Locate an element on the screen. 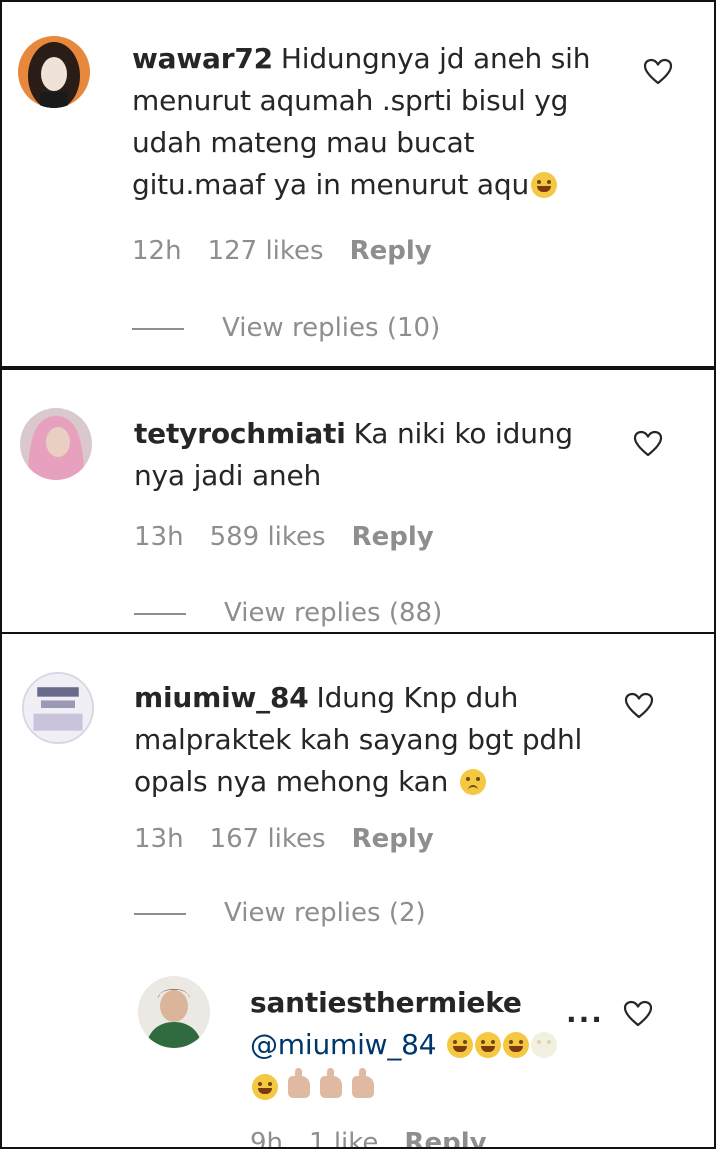  mention-link: @miumiw_84 is located at coordinates (343, 1044).